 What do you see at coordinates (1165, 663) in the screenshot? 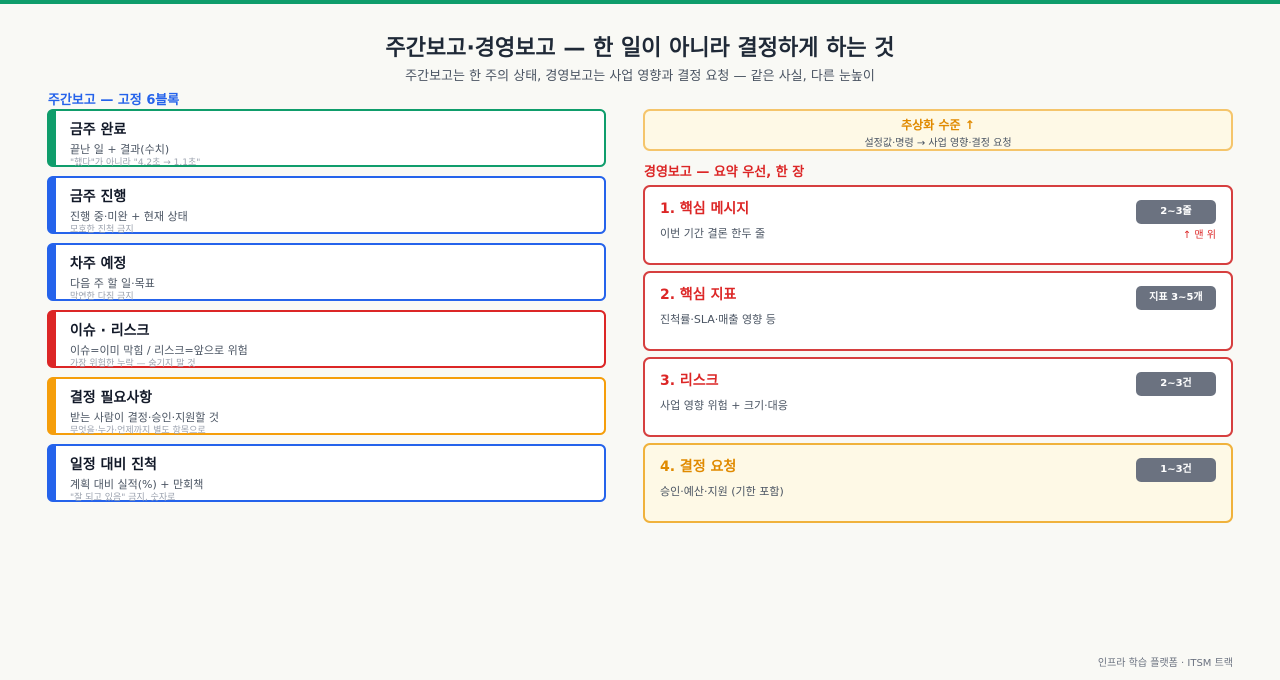
I see `footer-credit: 인프라 학습 플랫폼 · ITSM 트랙` at bounding box center [1165, 663].